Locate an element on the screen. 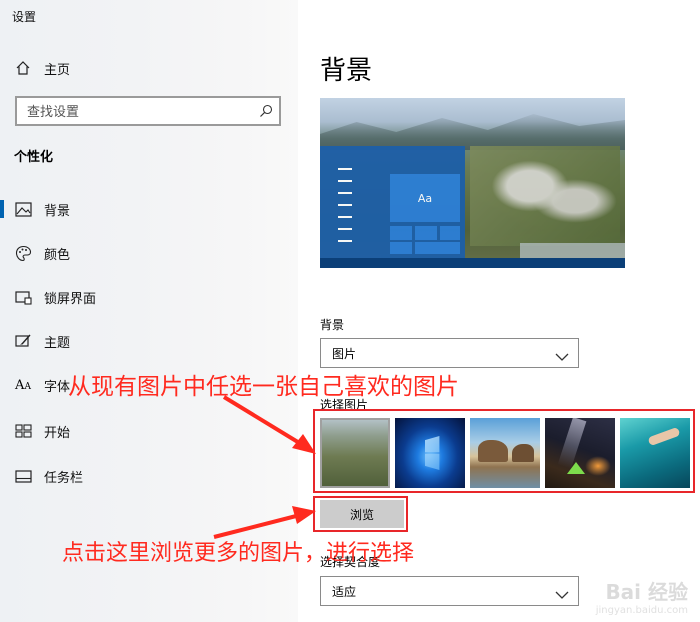  watermark-url: jingyan.baidu.com is located at coordinates (641, 610).